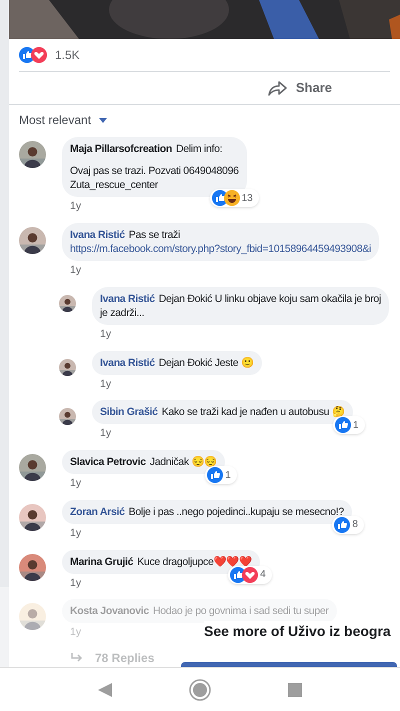  What do you see at coordinates (103, 120) in the screenshot?
I see `caret-icon` at bounding box center [103, 120].